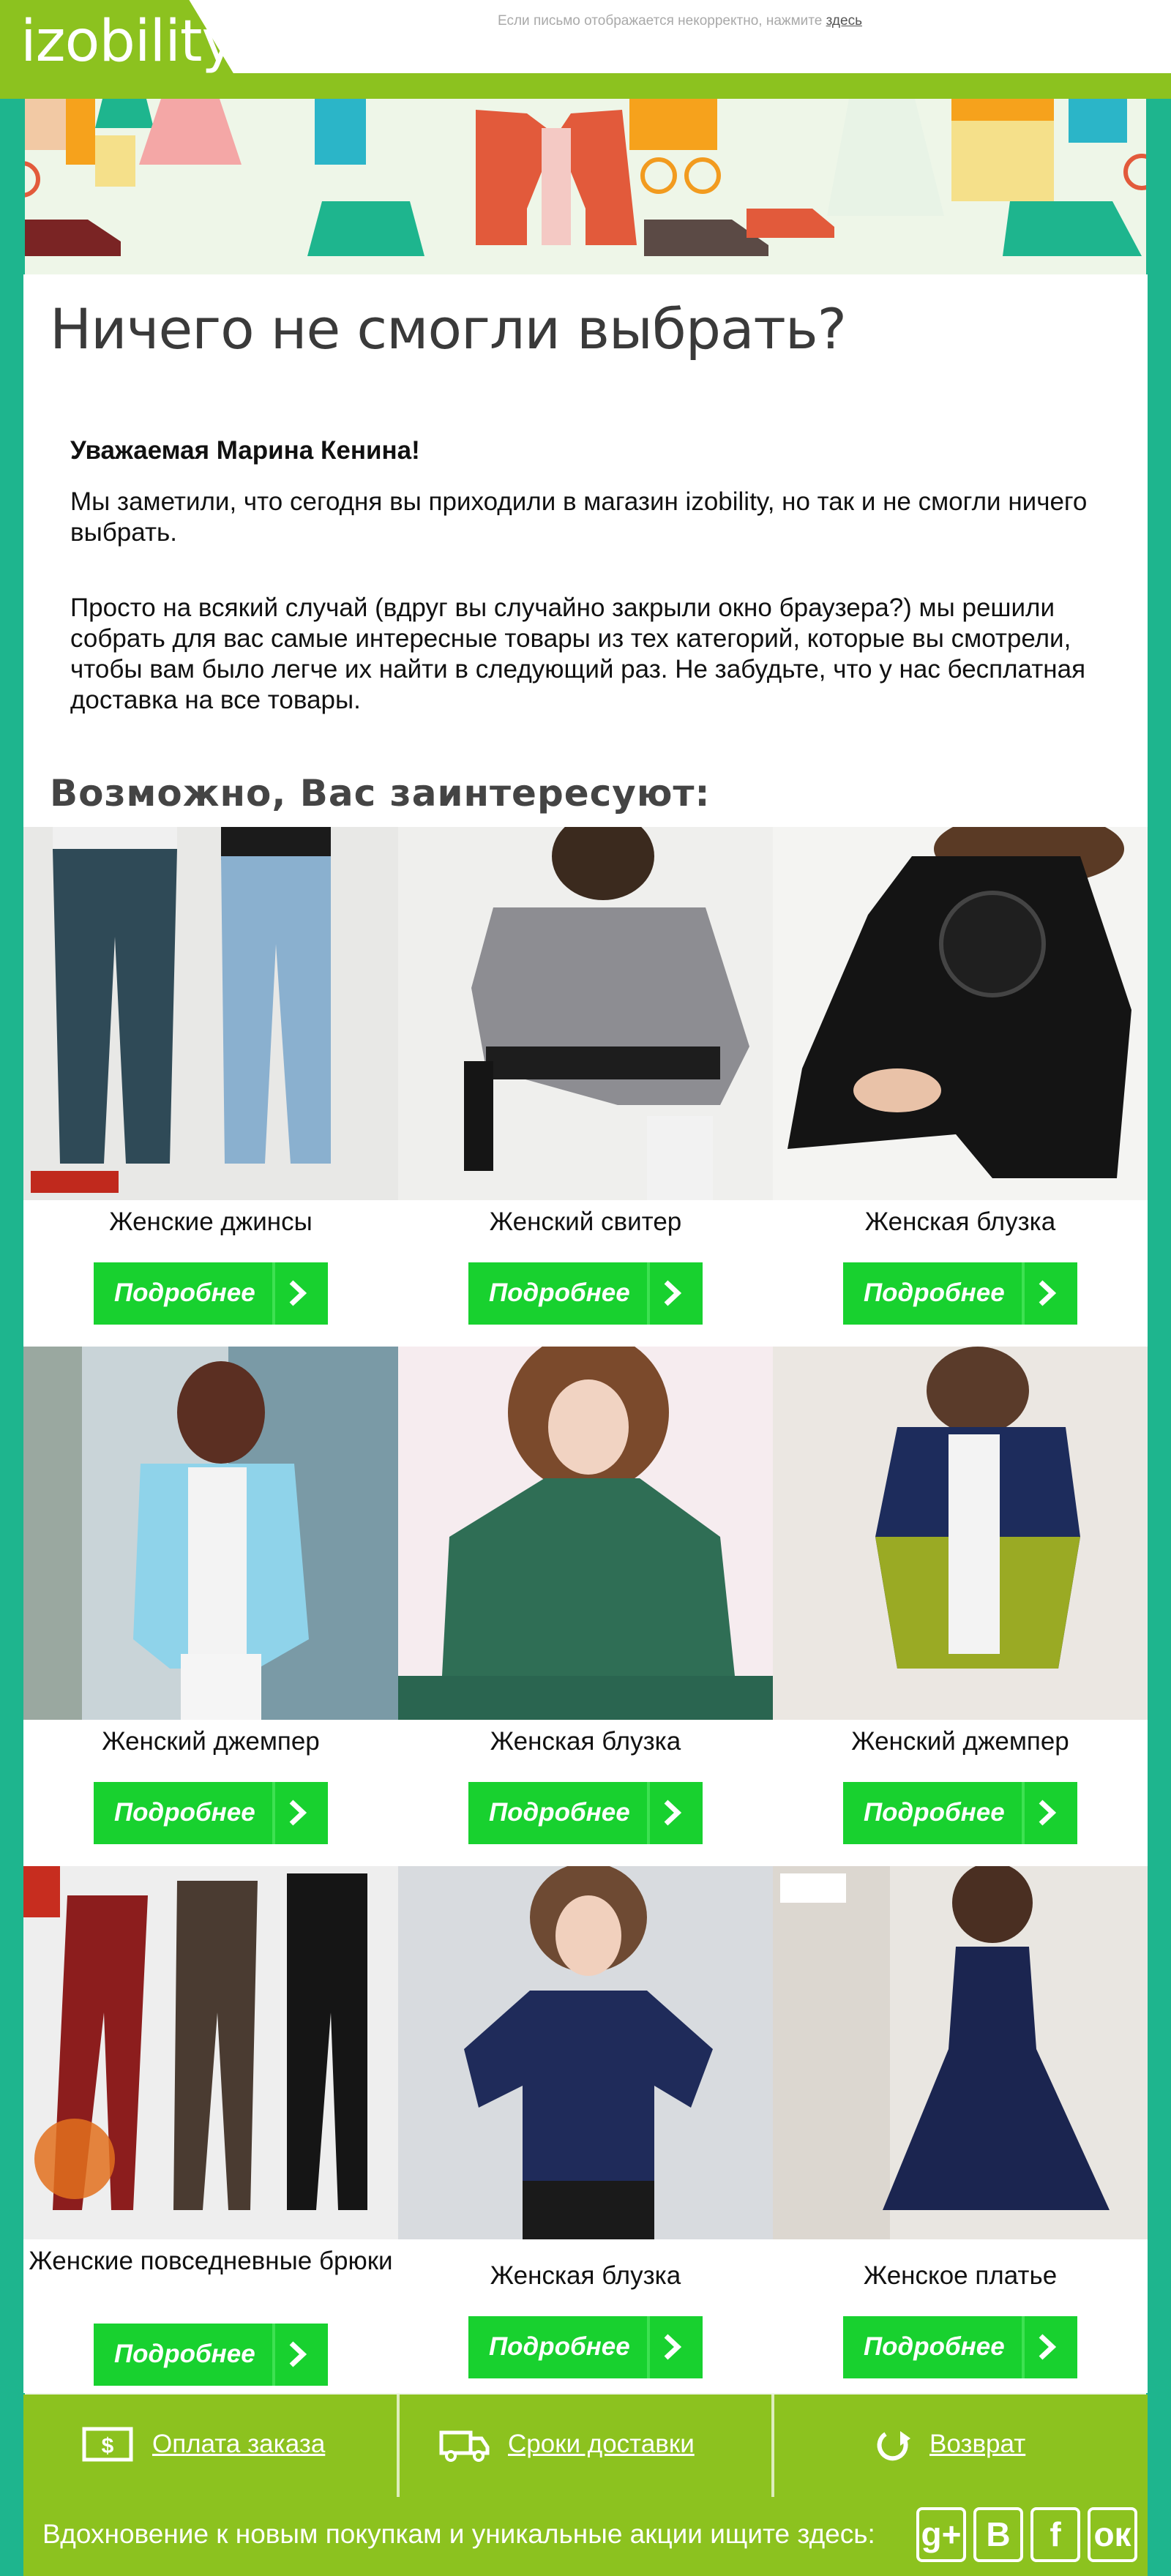  I want to click on product-image-trousers, so click(210, 2052).